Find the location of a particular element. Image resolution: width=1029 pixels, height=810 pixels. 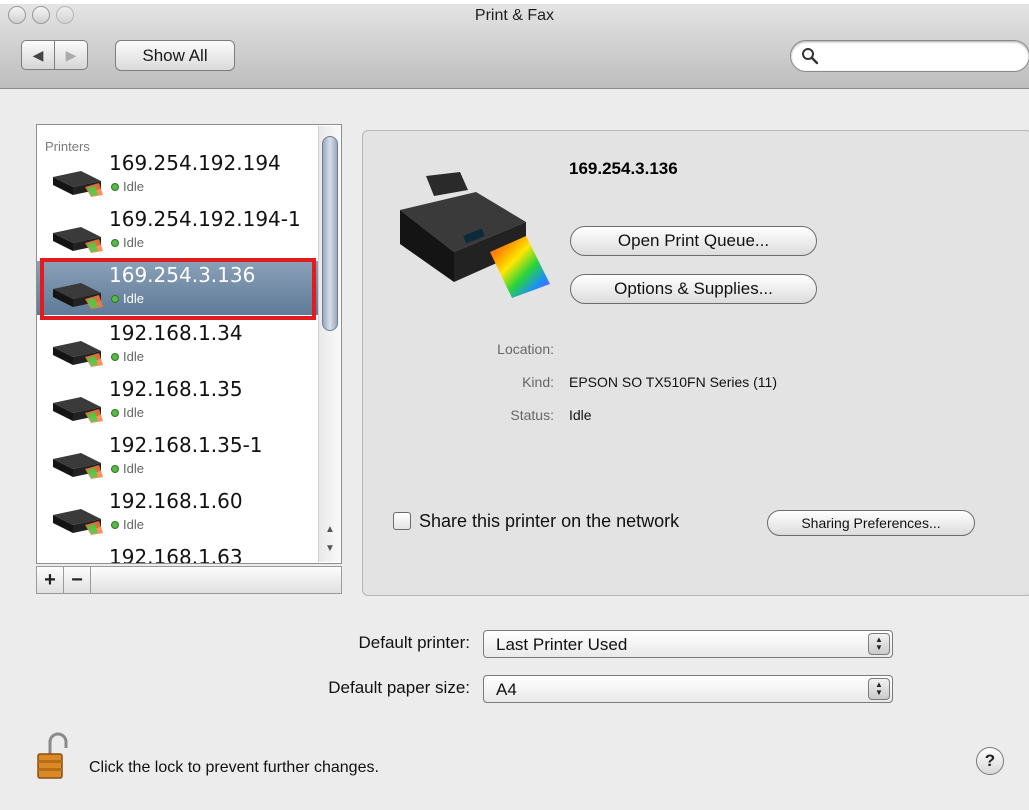

status-label: Status: is located at coordinates (532, 415).